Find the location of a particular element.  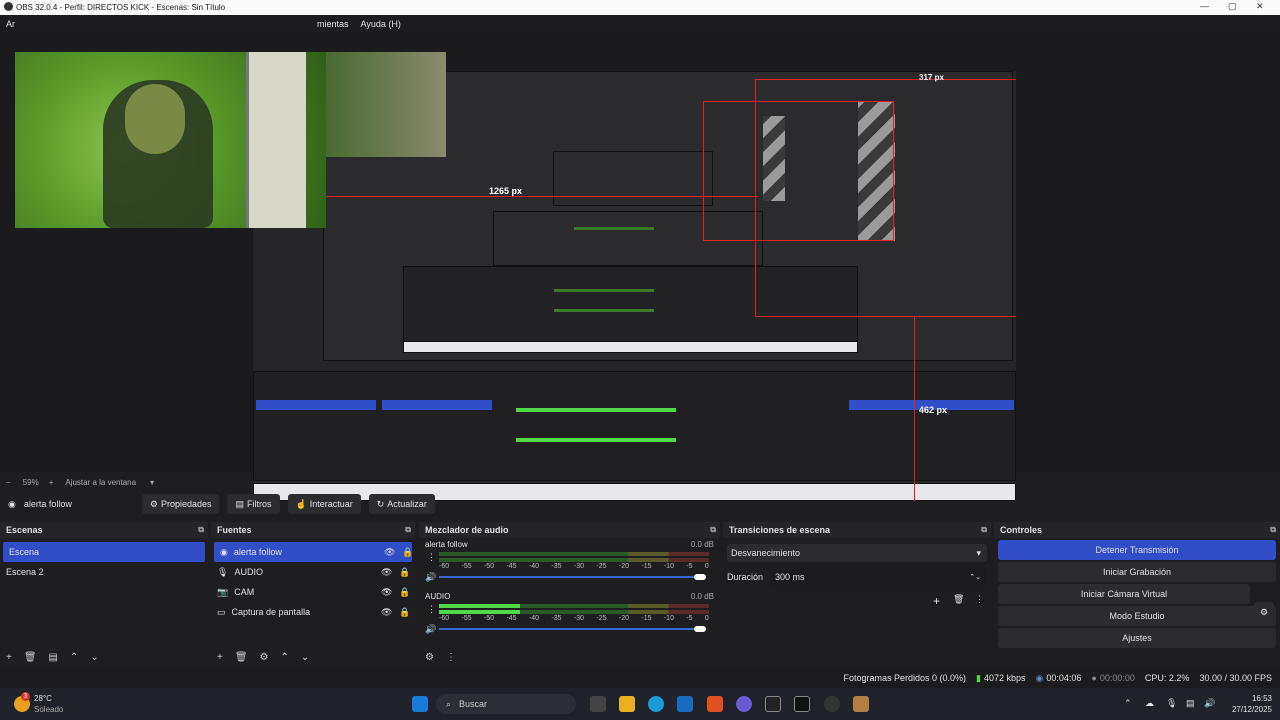

source-item: 🎙 AUDIO 👁 🔒 is located at coordinates (313, 572).